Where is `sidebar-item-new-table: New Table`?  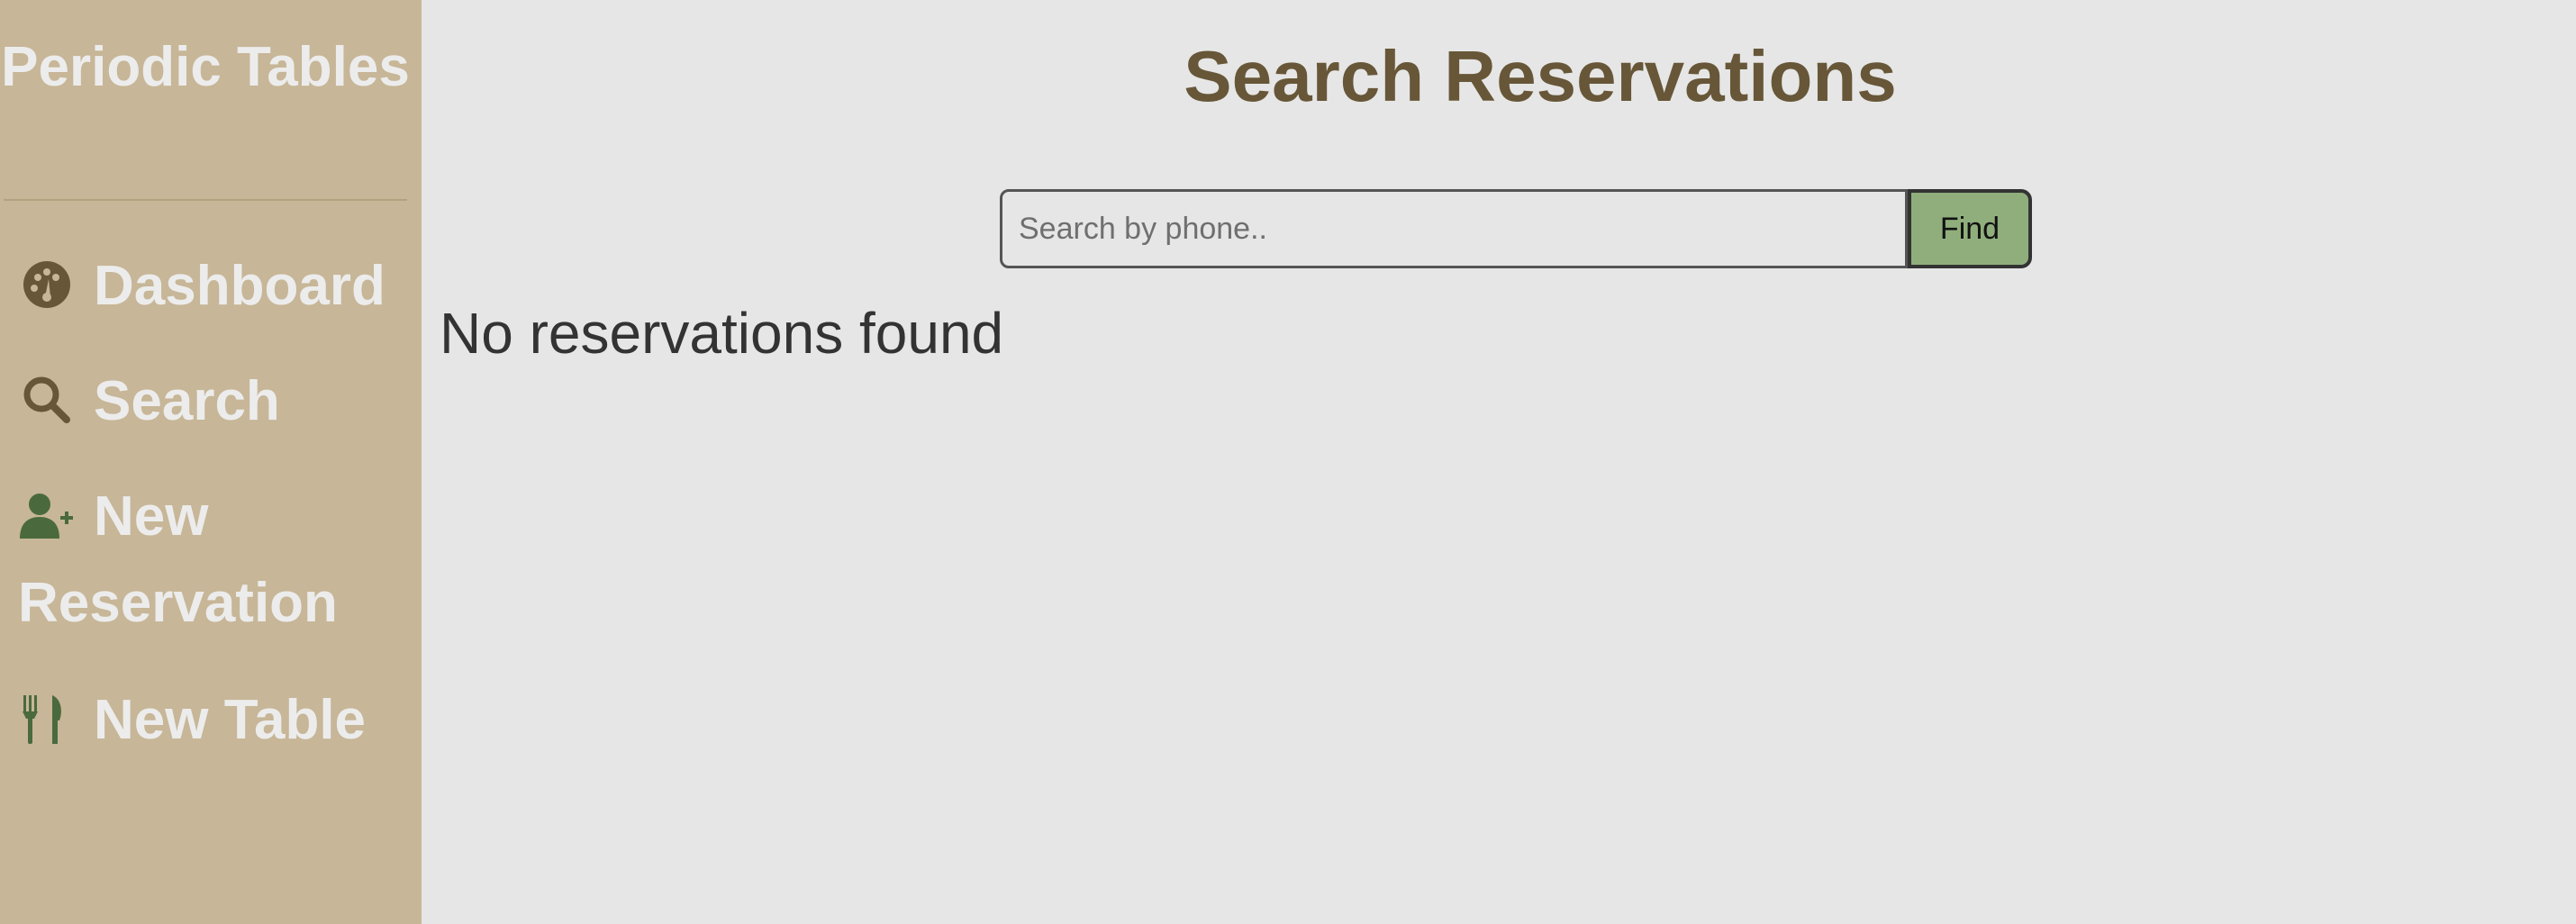 sidebar-item-new-table: New Table is located at coordinates (216, 720).